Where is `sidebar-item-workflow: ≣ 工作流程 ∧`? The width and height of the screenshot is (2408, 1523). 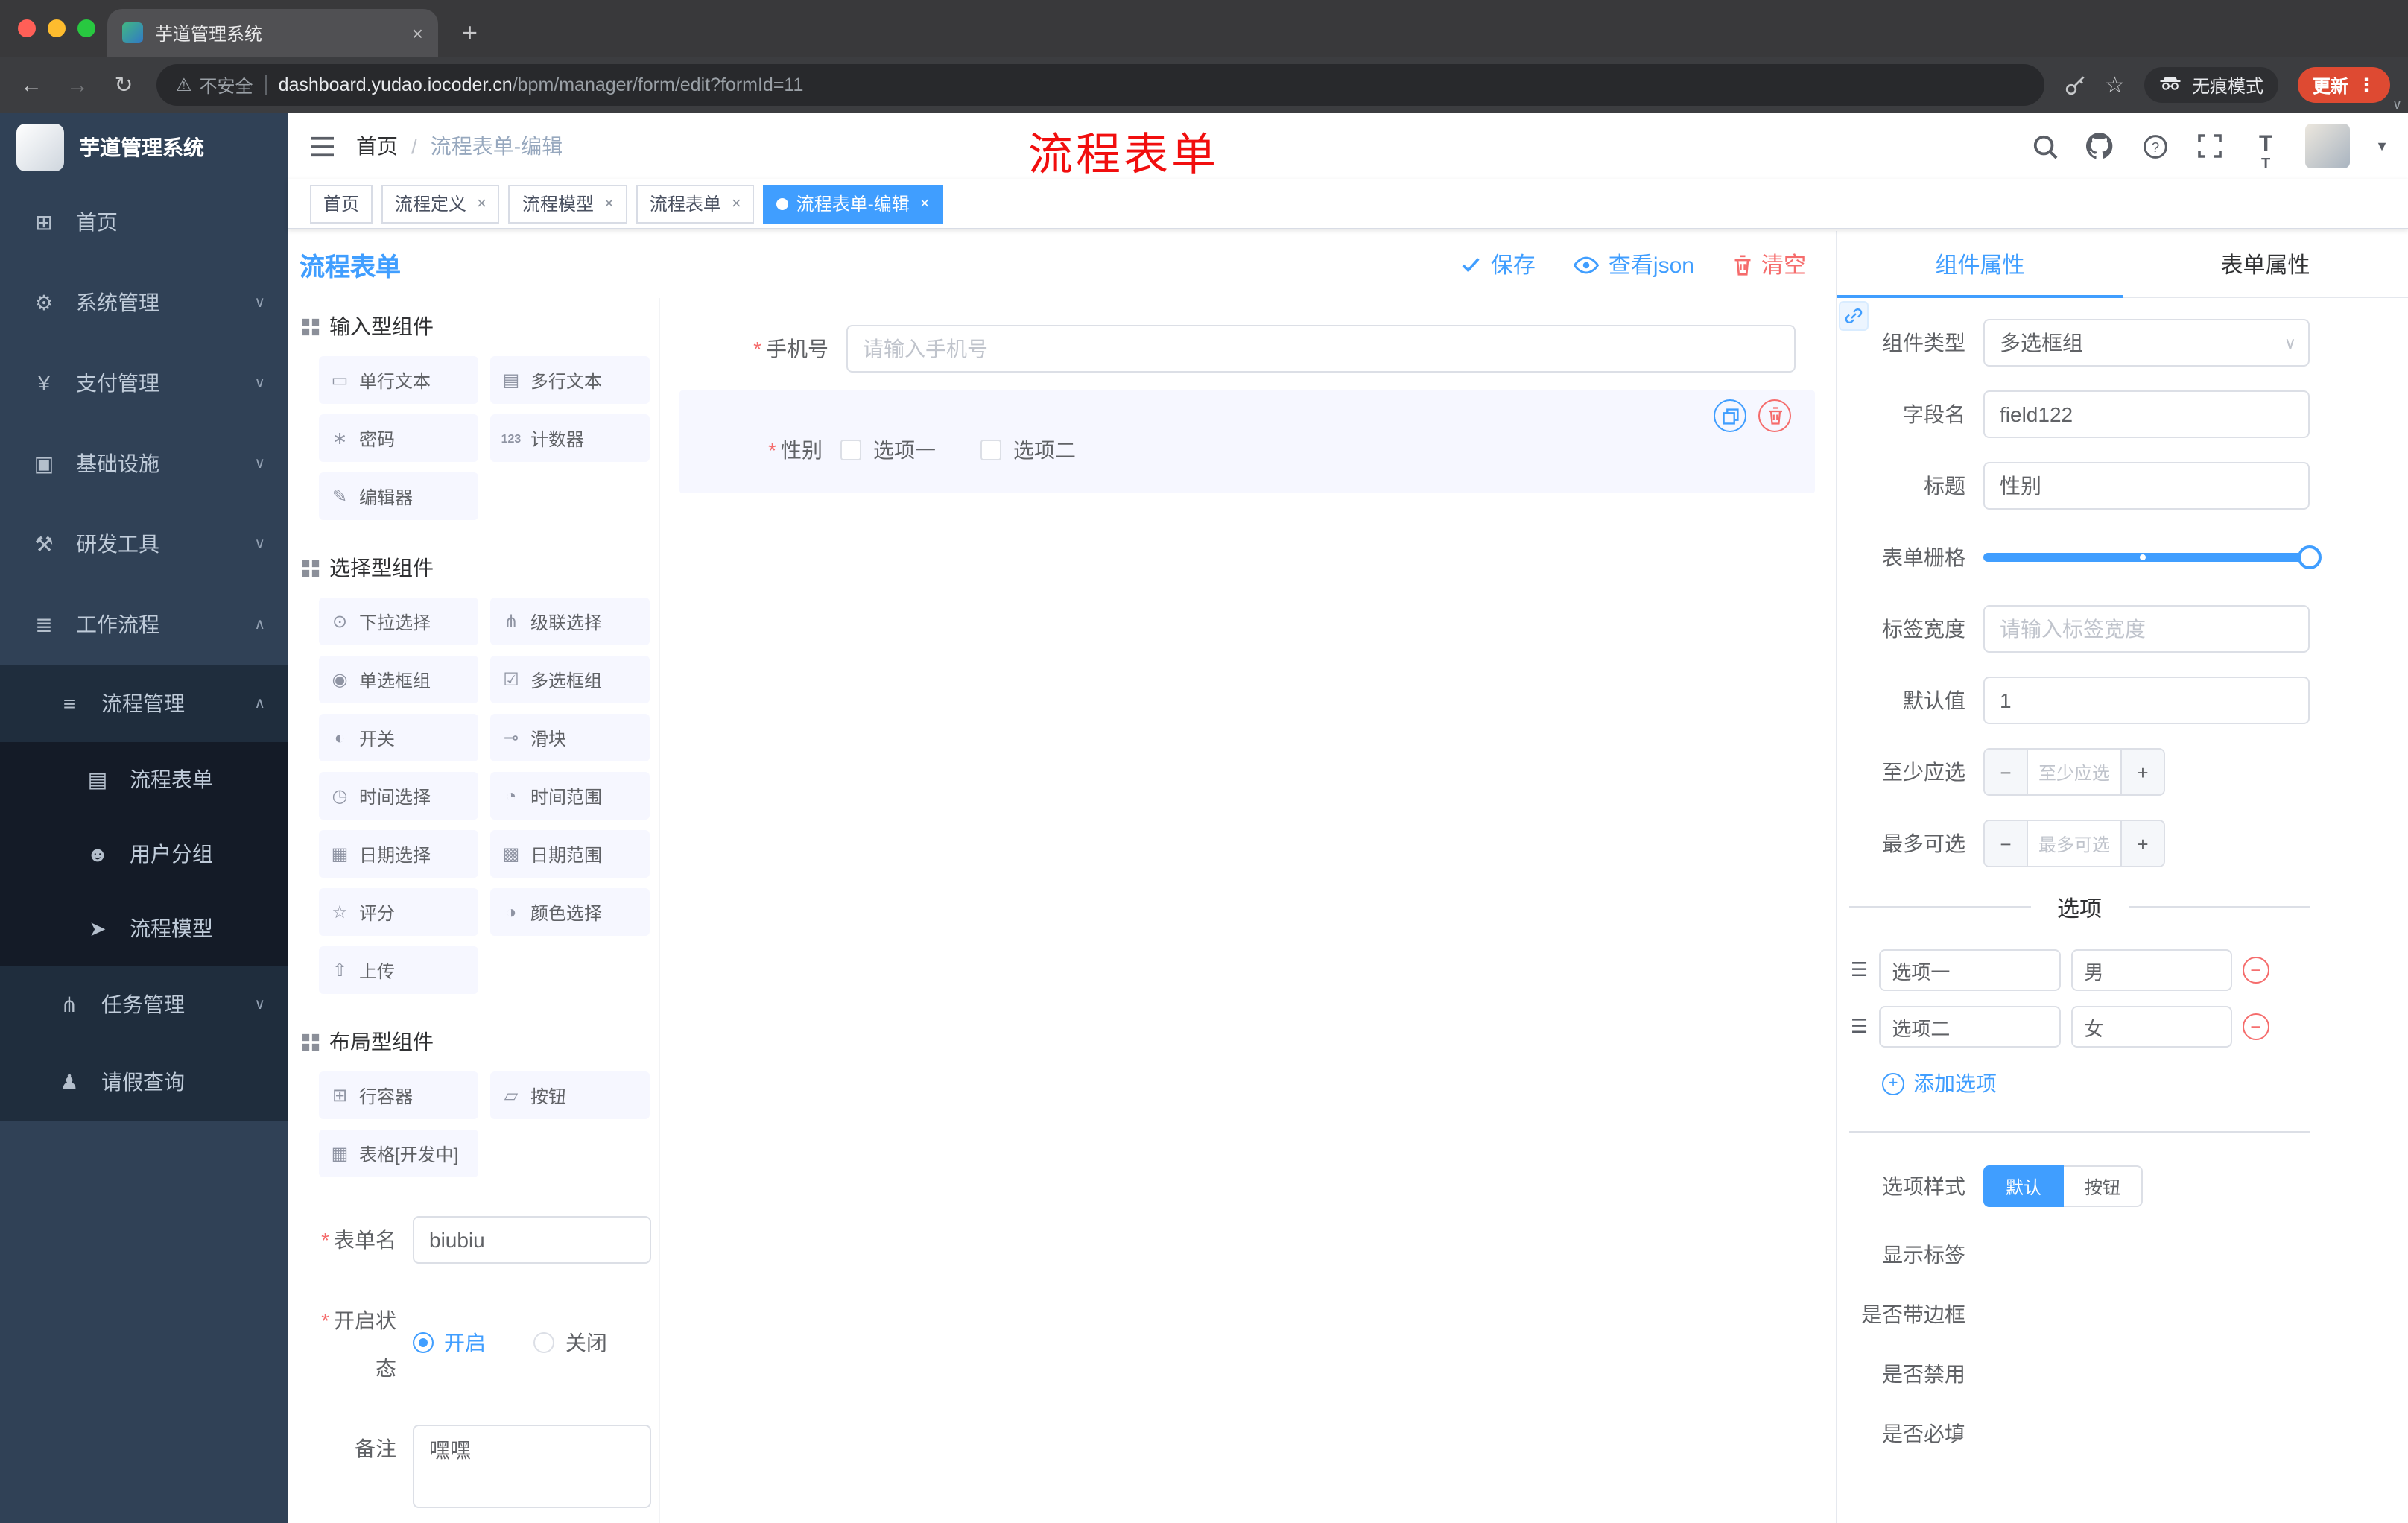 sidebar-item-workflow: ≣ 工作流程 ∧ is located at coordinates (144, 624).